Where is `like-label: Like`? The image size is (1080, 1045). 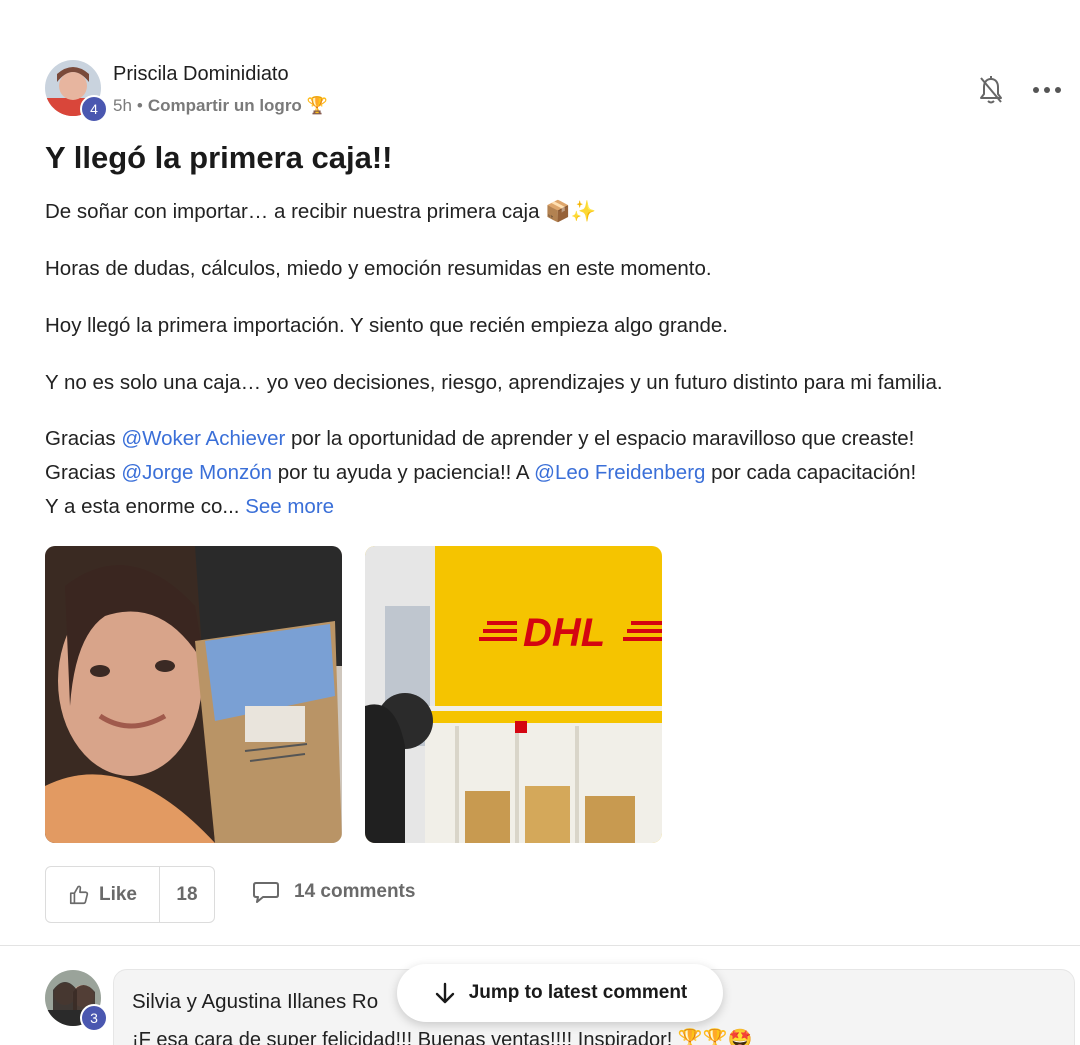 like-label: Like is located at coordinates (118, 894).